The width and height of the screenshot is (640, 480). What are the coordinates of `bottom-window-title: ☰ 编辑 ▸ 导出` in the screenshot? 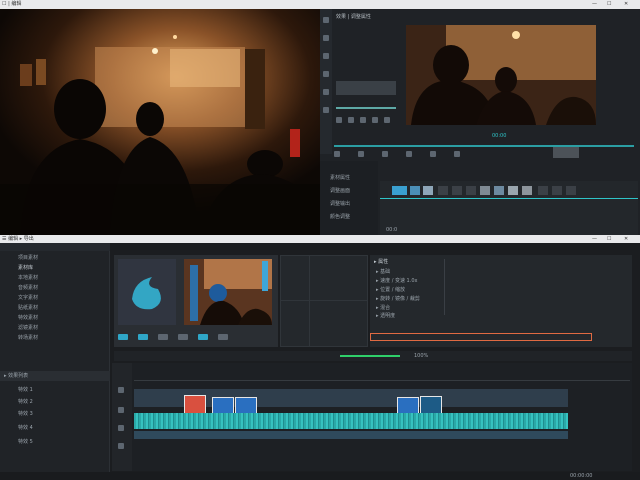 It's located at (18, 239).